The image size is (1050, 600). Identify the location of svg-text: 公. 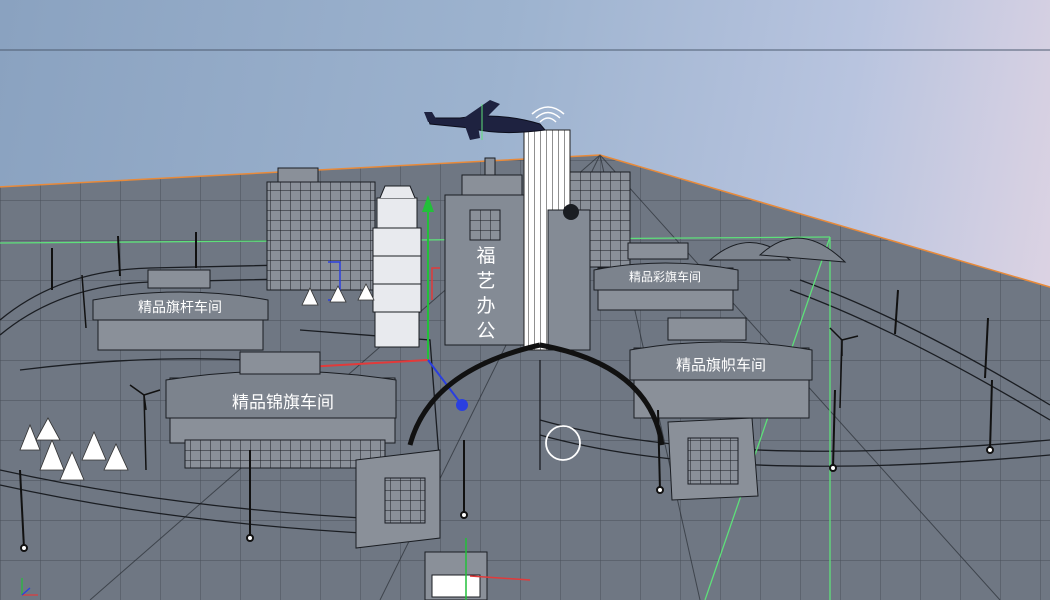
(485, 331).